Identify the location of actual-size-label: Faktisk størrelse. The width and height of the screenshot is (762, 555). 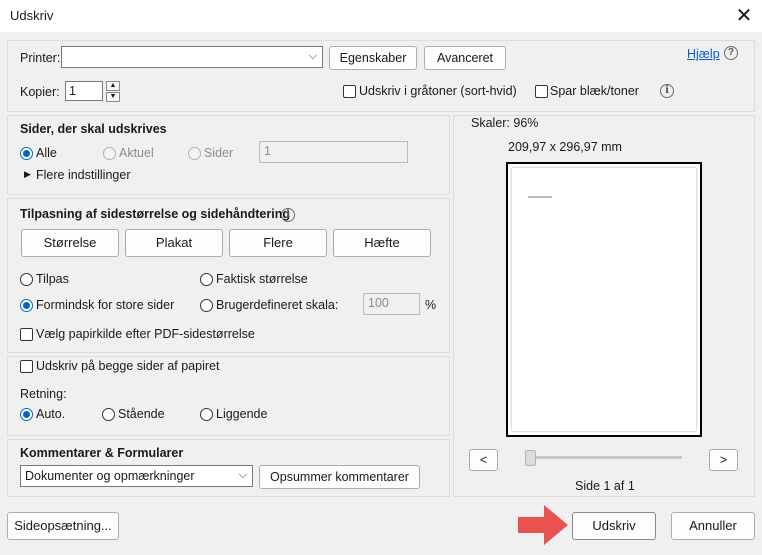
(262, 279).